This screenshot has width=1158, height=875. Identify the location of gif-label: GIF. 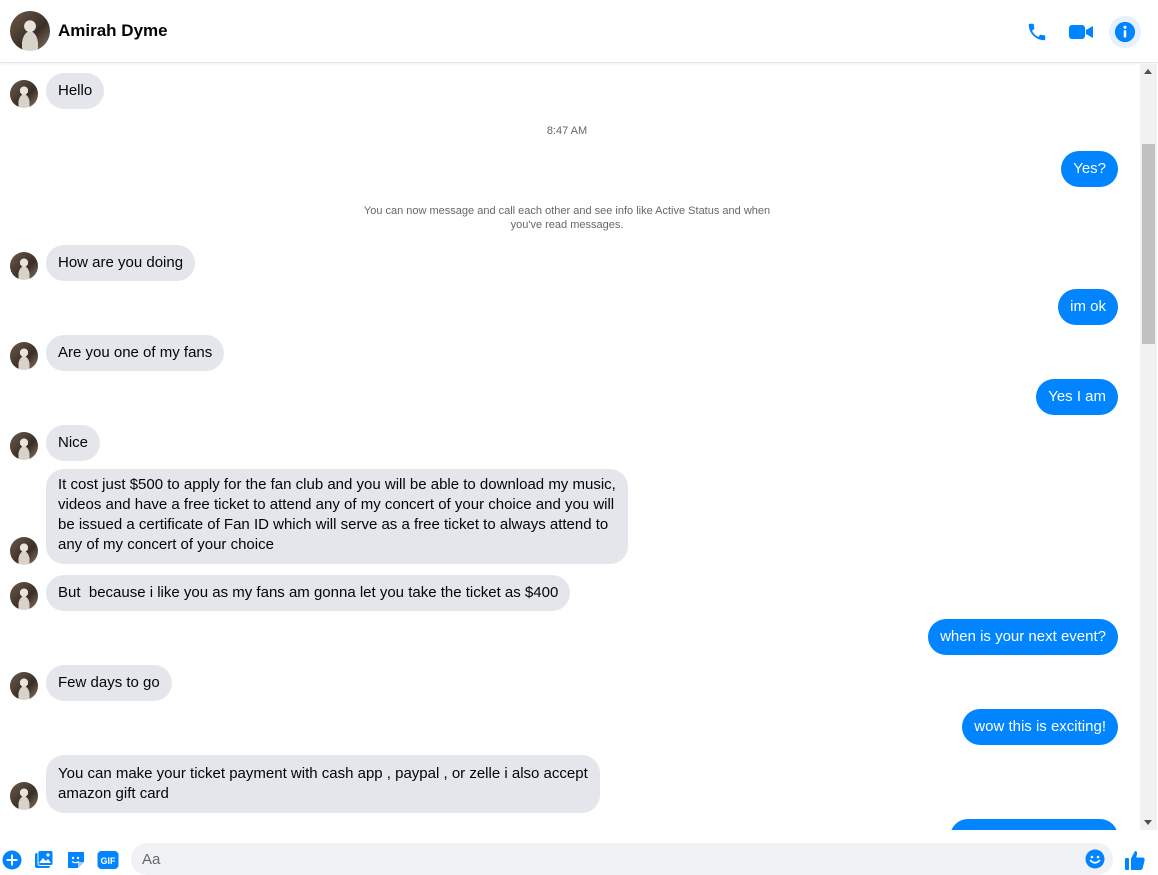
(109, 861).